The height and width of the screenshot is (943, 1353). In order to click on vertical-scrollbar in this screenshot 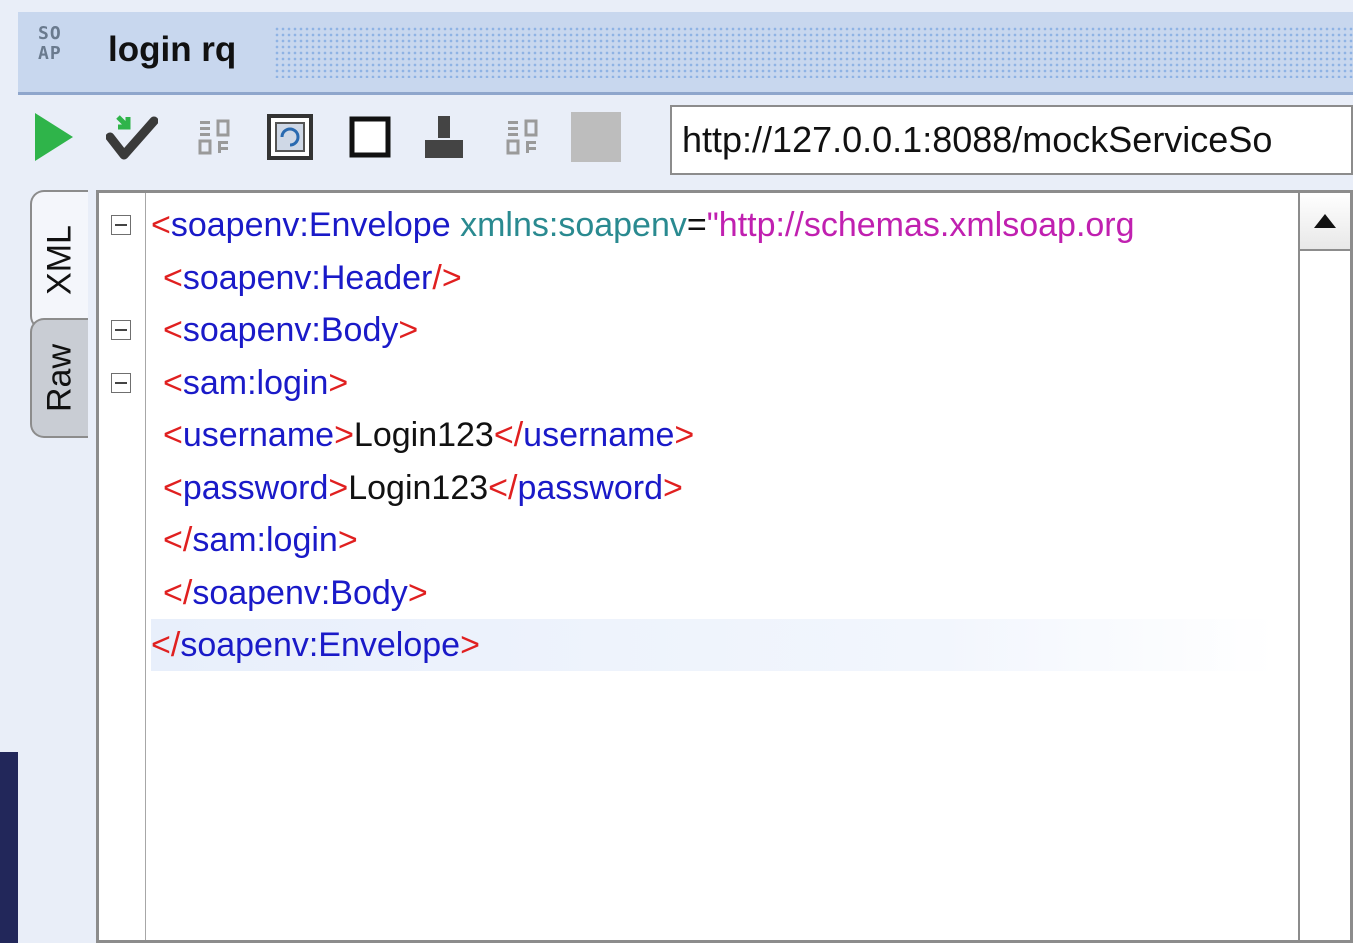, I will do `click(1324, 566)`.